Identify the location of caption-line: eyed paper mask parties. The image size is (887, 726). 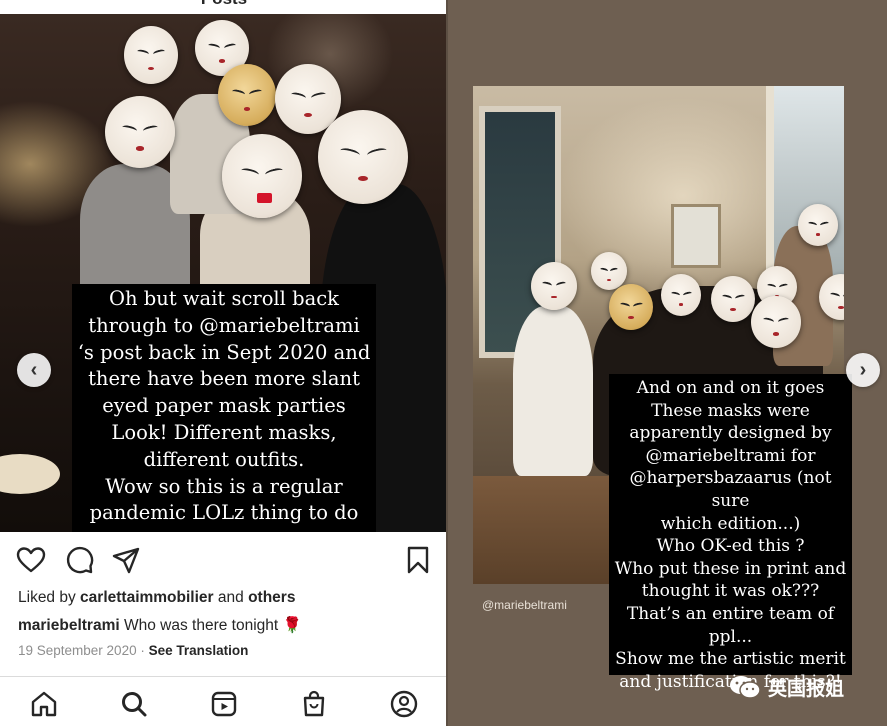
(224, 406).